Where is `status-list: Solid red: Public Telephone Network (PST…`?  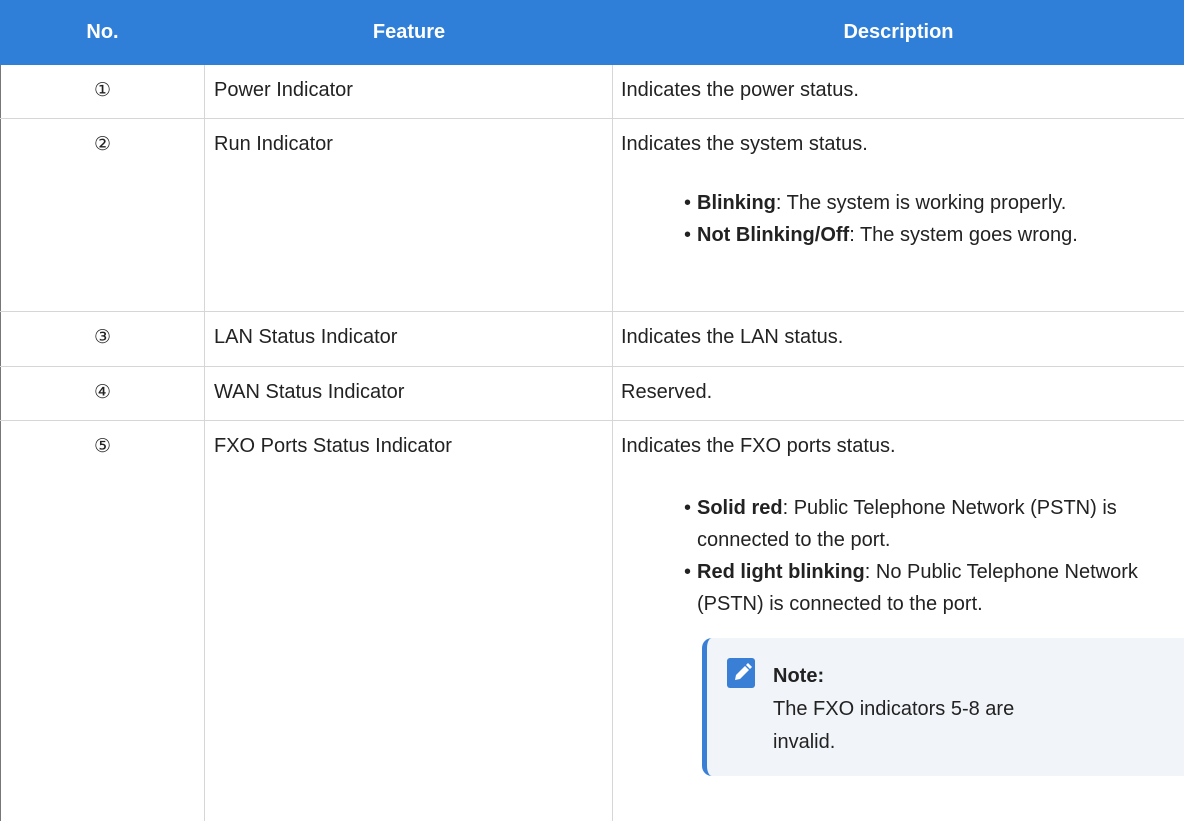 status-list: Solid red: Public Telephone Network (PST… is located at coordinates (934, 556).